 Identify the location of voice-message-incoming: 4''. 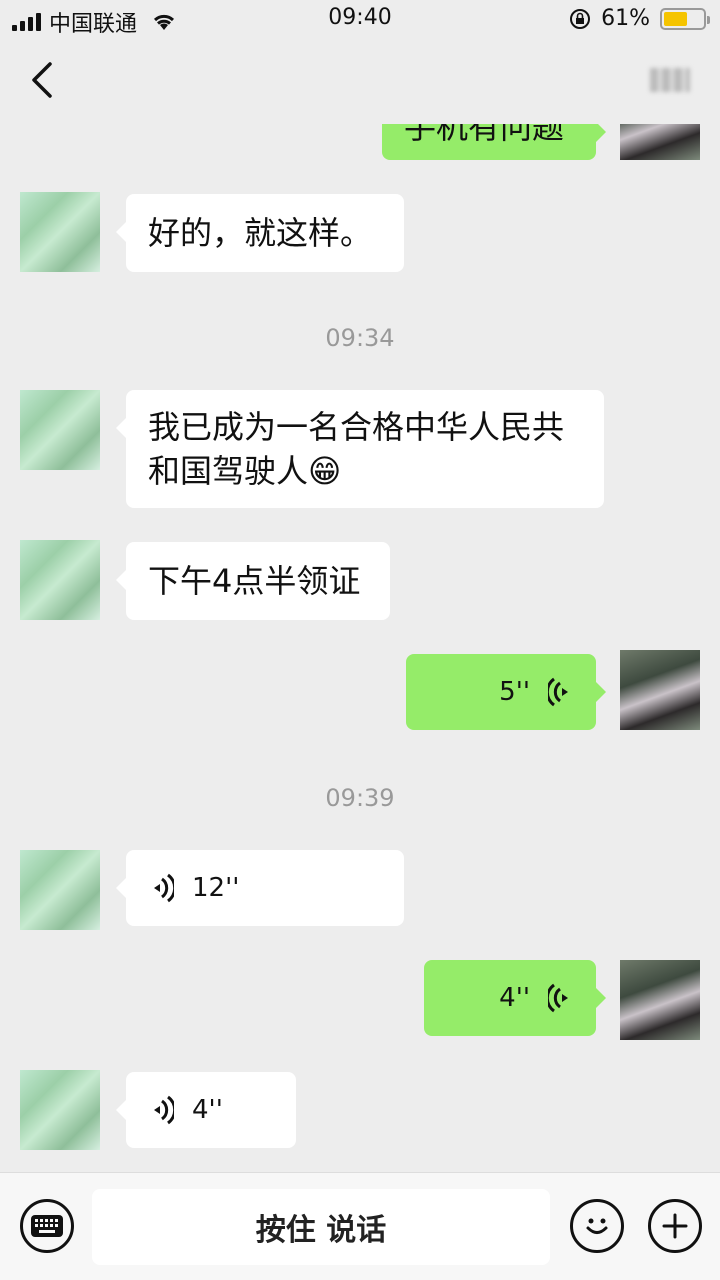
(206, 1110).